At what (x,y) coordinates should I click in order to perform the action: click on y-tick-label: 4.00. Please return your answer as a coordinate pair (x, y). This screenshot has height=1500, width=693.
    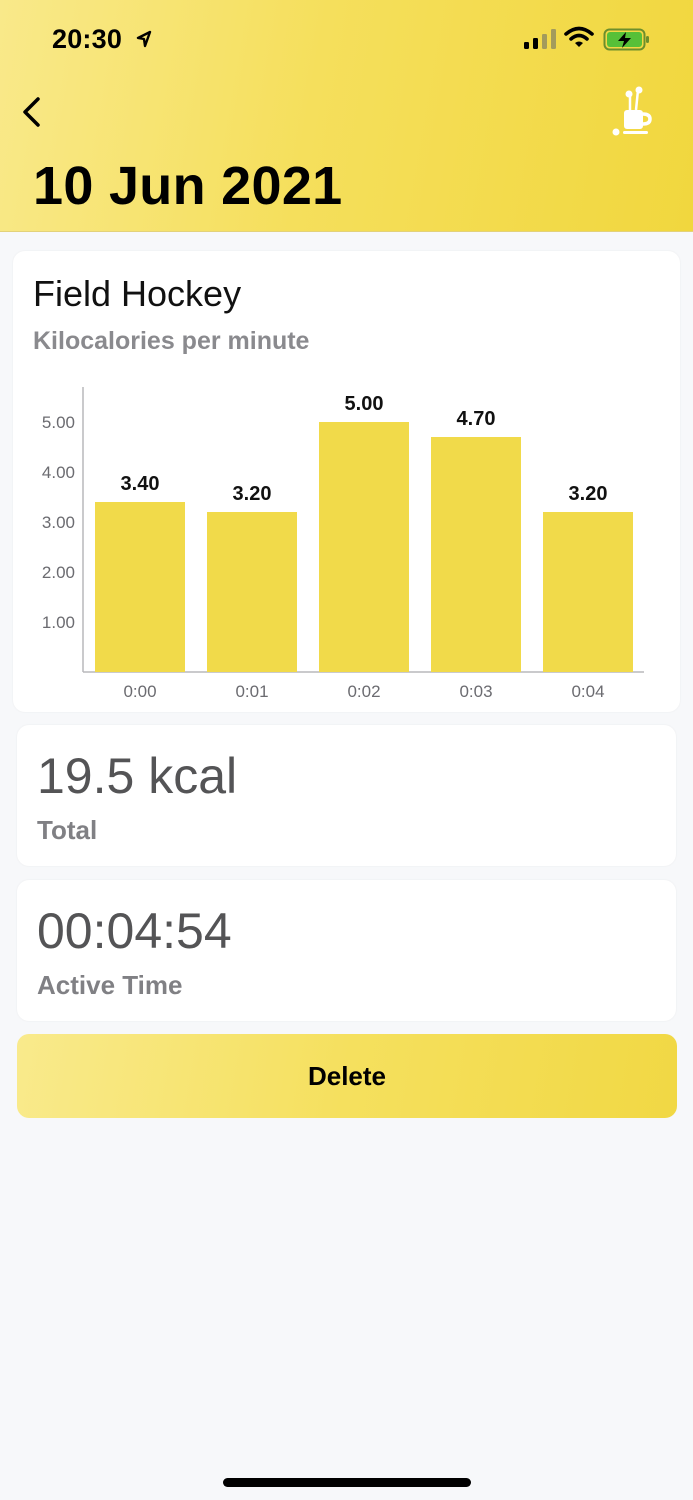
    Looking at the image, I should click on (58, 472).